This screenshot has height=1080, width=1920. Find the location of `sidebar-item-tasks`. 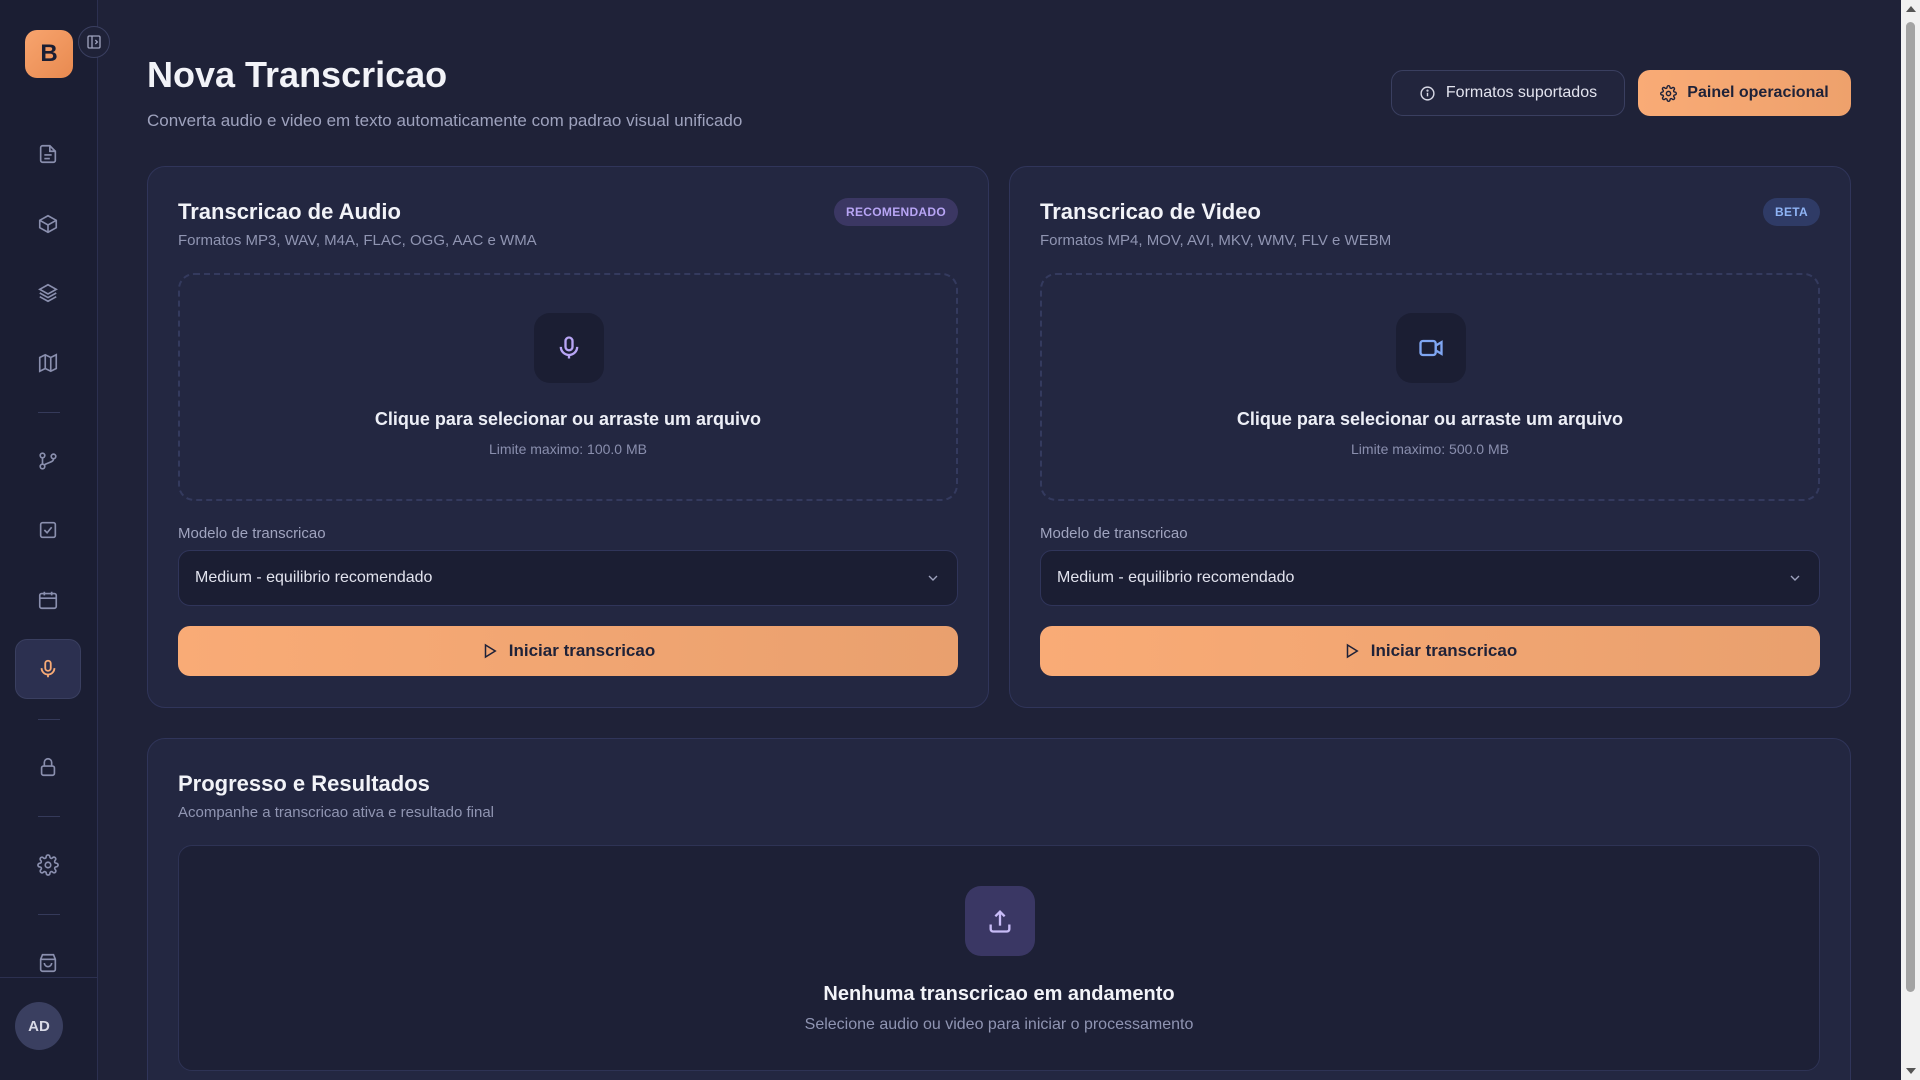

sidebar-item-tasks is located at coordinates (48, 530).